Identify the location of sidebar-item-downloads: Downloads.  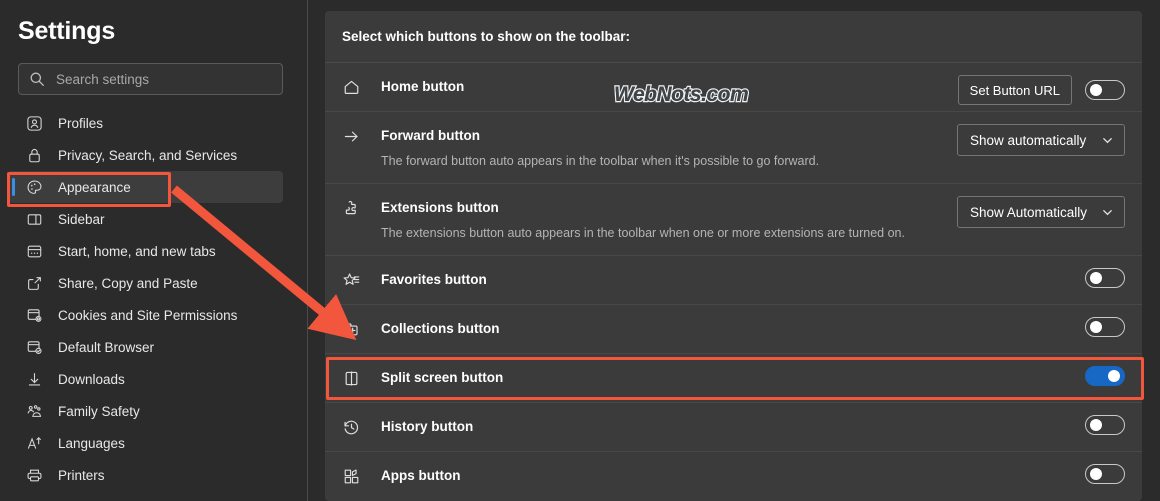
(145, 379).